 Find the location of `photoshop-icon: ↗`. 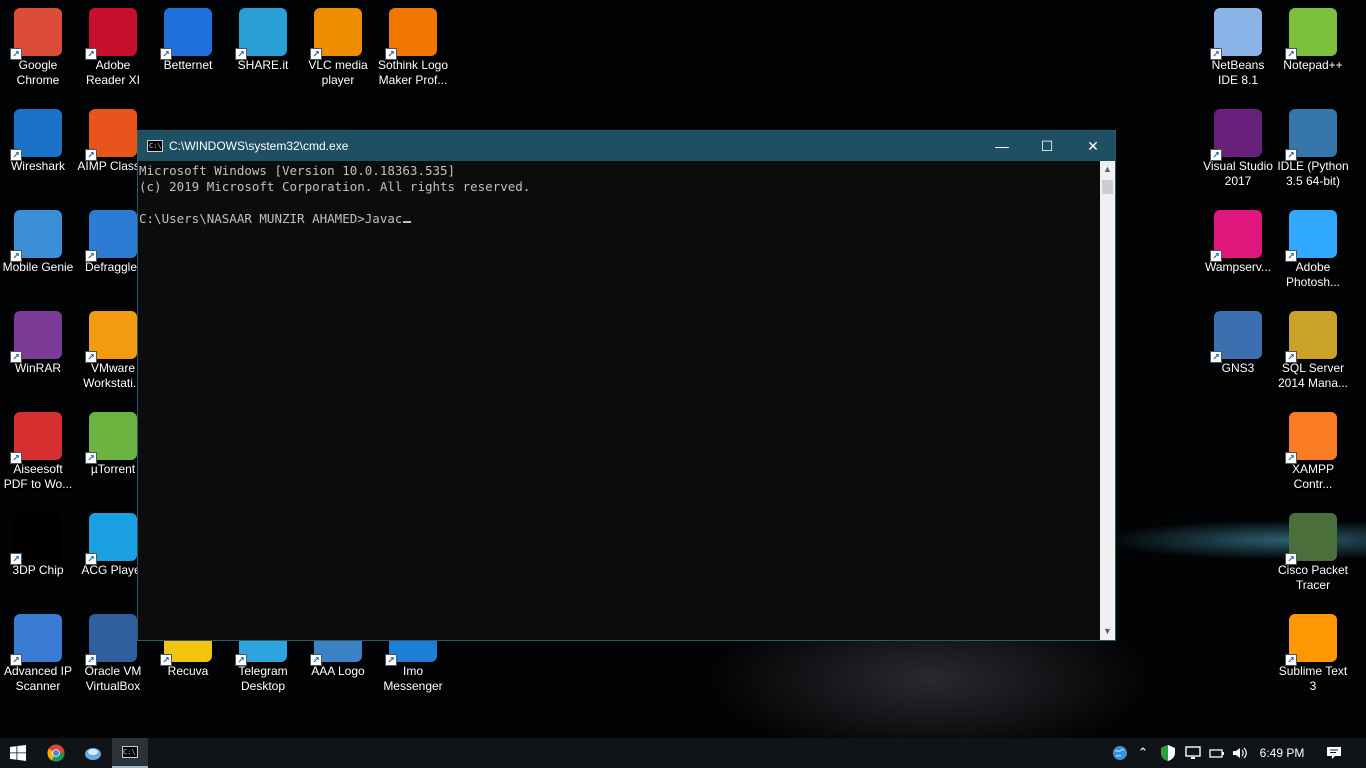

photoshop-icon: ↗ is located at coordinates (1311, 236).